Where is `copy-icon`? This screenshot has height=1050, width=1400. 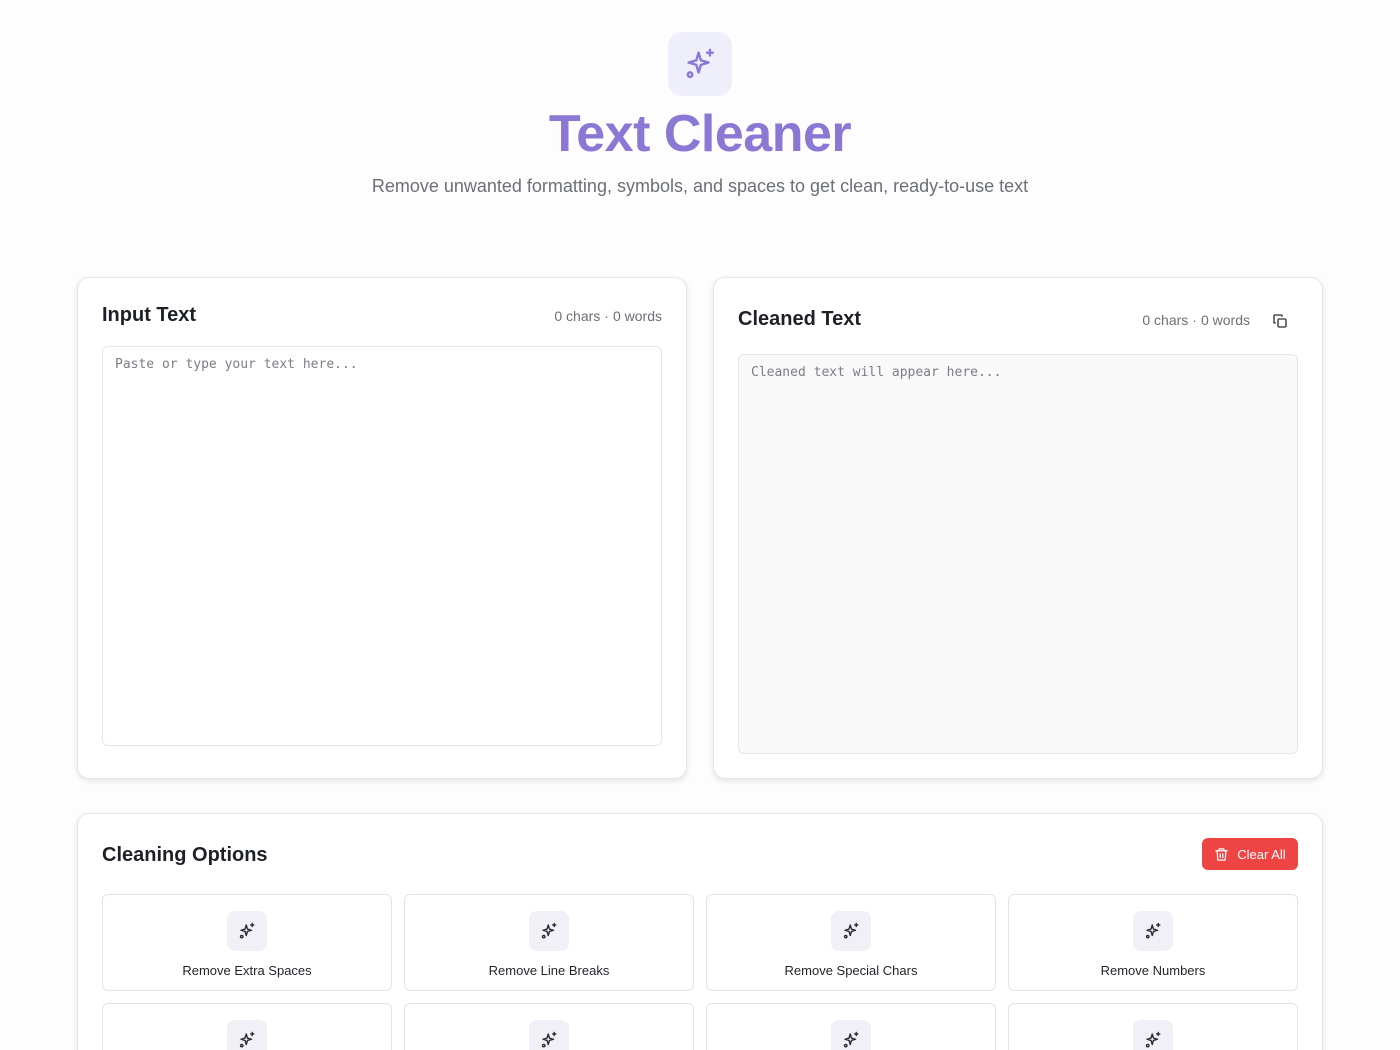 copy-icon is located at coordinates (1280, 321).